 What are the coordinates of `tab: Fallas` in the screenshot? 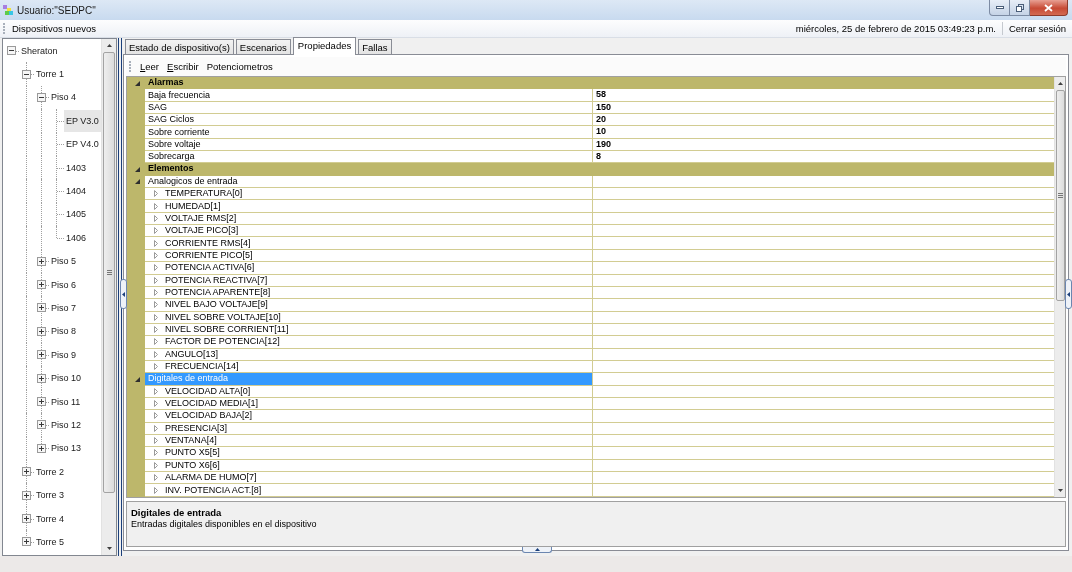 It's located at (375, 46).